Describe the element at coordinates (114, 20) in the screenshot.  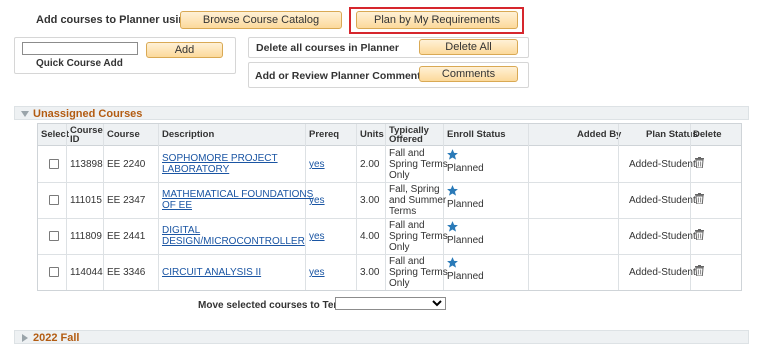
I see `add-courses-label: Add courses to Planner using` at that location.